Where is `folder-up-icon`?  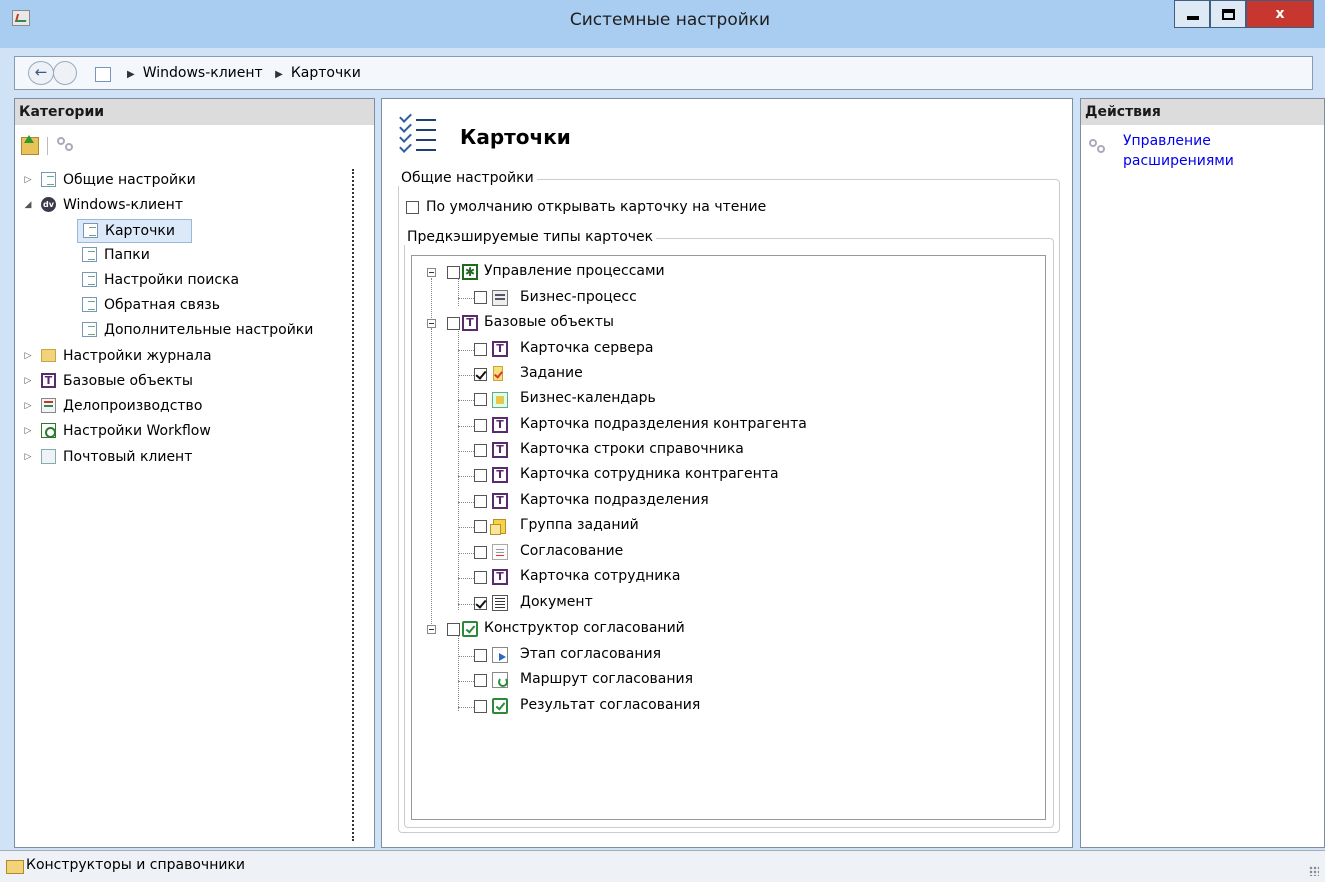 folder-up-icon is located at coordinates (30, 145).